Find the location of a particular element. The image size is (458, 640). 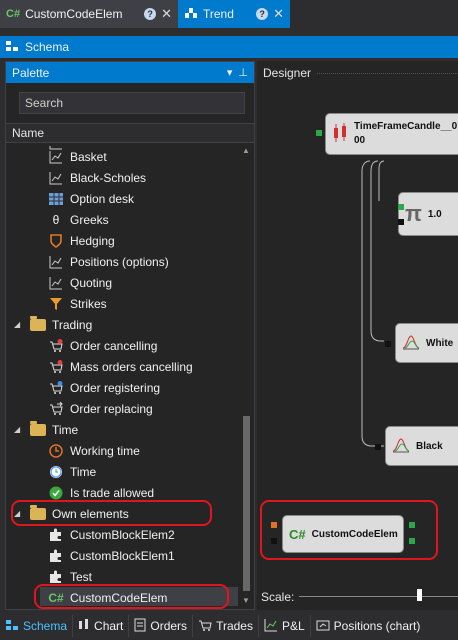

tree-item: Mass orders cancelling is located at coordinates (120, 366).